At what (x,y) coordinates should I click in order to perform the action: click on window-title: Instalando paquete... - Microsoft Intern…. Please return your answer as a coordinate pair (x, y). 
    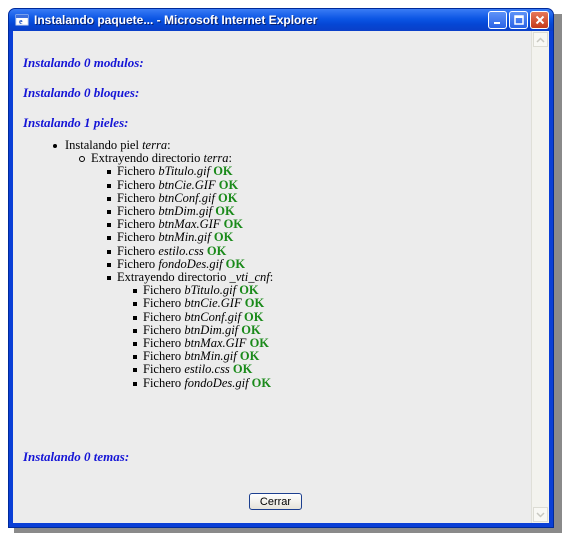
    Looking at the image, I should click on (176, 20).